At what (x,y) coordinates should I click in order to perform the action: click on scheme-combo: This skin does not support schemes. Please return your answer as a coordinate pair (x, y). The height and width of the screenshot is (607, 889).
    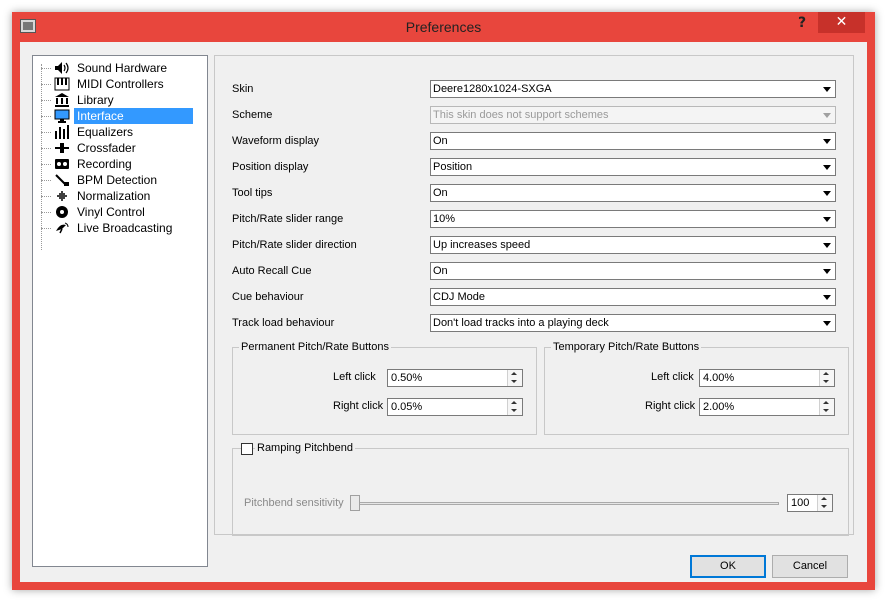
    Looking at the image, I should click on (633, 115).